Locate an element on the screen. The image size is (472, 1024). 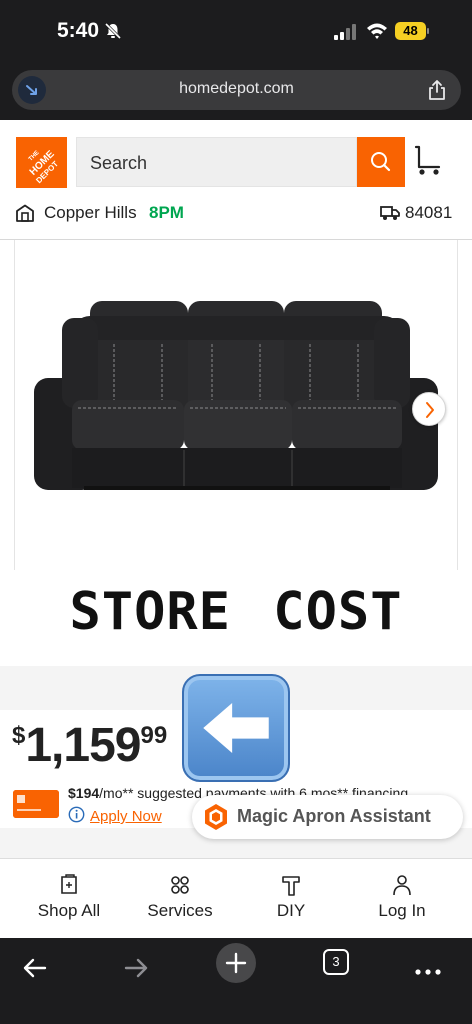
info-icon is located at coordinates (76, 814).